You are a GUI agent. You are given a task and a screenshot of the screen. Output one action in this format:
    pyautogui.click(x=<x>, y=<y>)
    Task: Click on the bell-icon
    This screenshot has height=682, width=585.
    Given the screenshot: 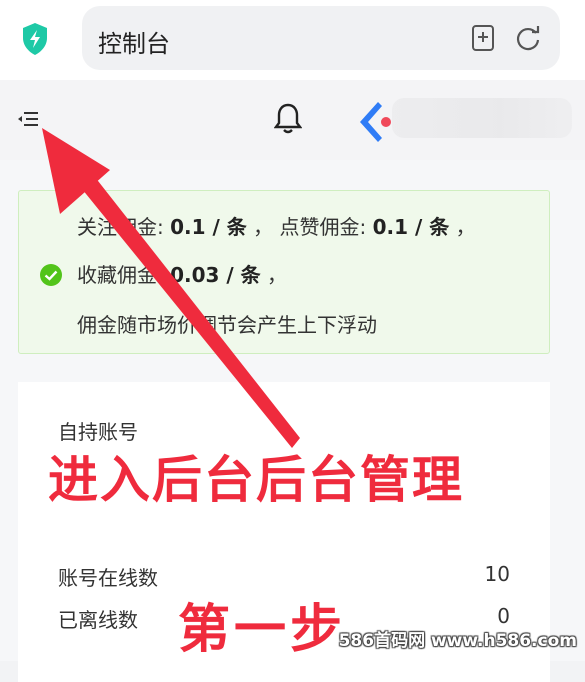 What is the action you would take?
    pyautogui.click(x=288, y=119)
    